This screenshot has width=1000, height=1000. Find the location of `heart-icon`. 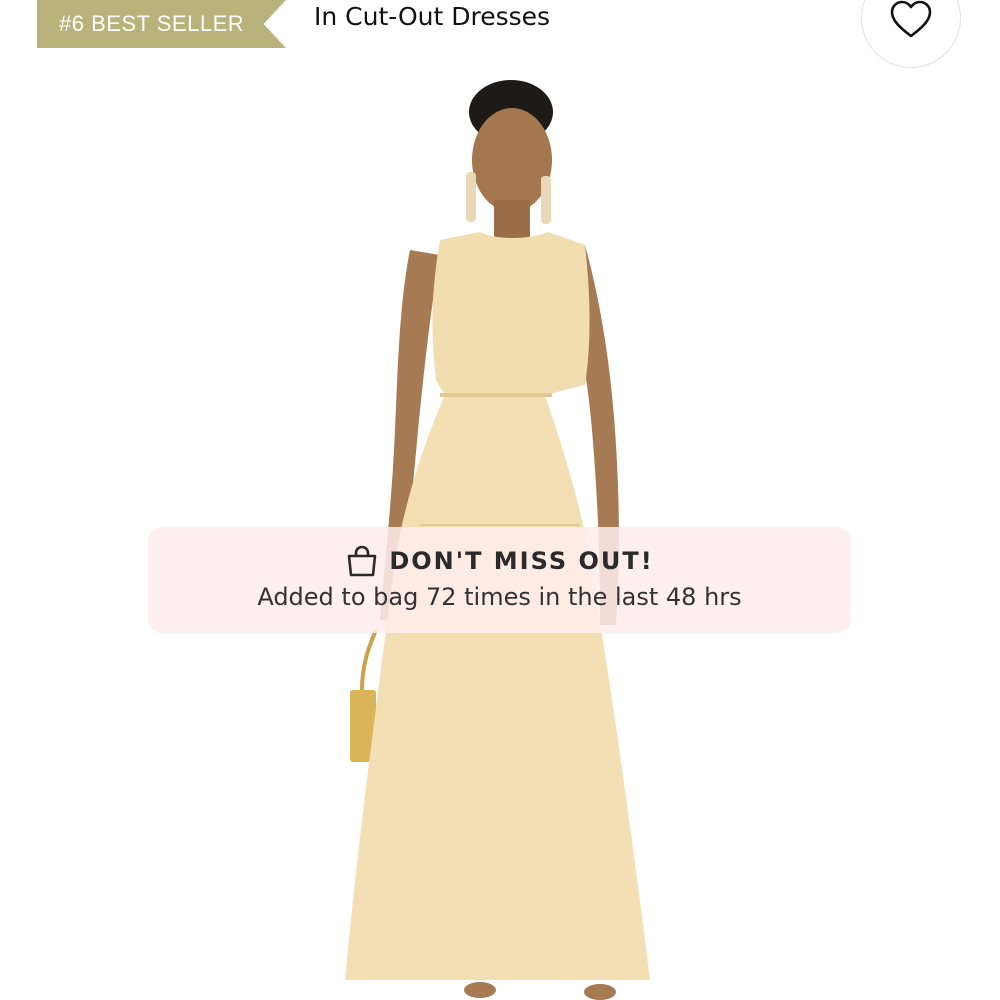

heart-icon is located at coordinates (911, 19).